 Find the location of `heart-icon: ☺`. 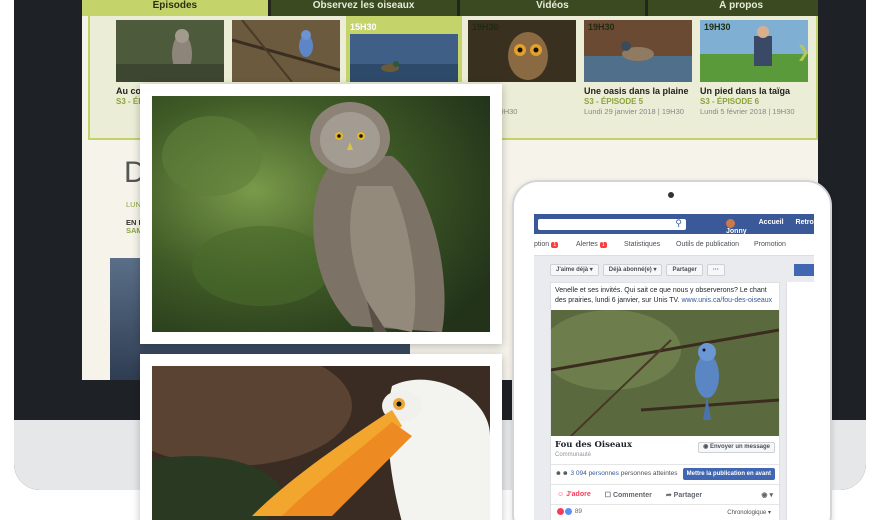

heart-icon: ☺ is located at coordinates (562, 494).